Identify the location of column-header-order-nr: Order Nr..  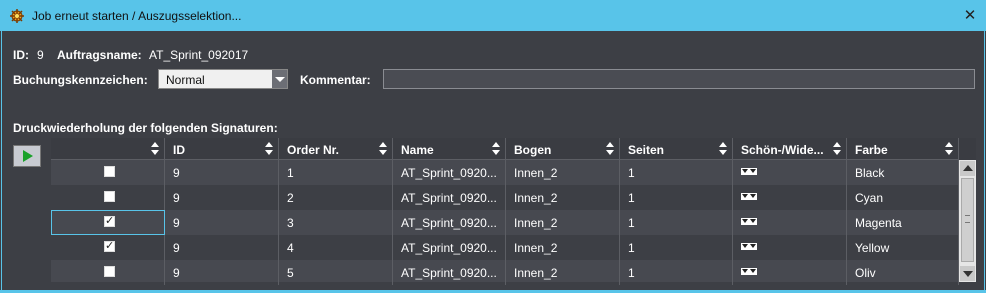
(336, 149).